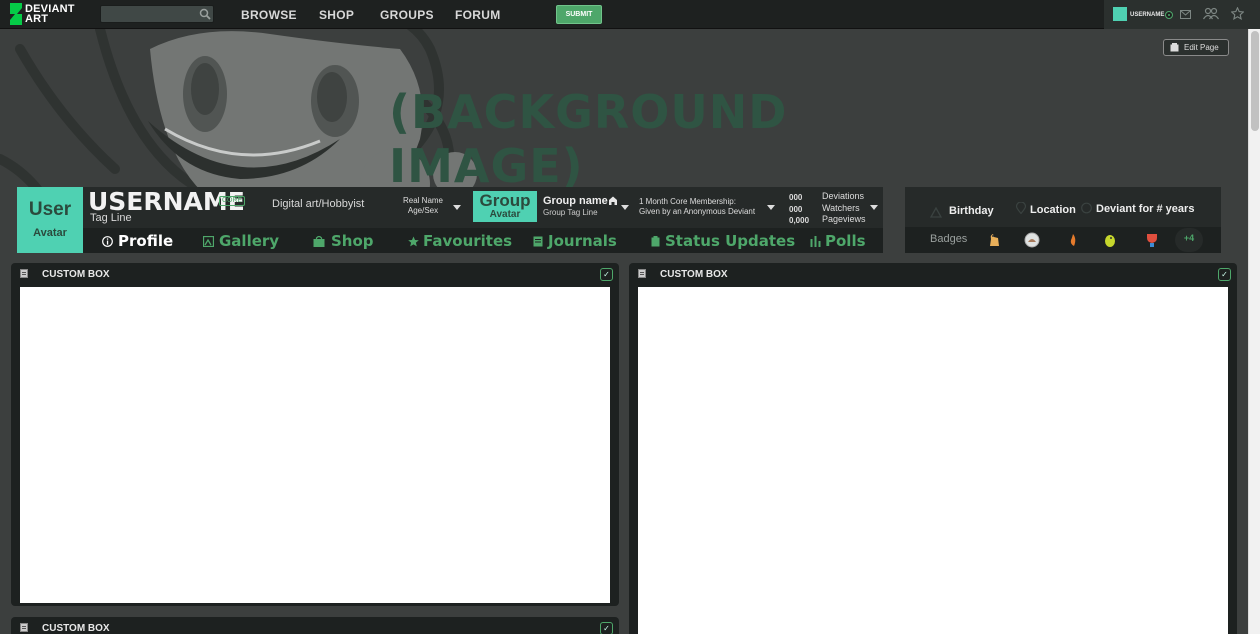  I want to click on info-icon, so click(107, 241).